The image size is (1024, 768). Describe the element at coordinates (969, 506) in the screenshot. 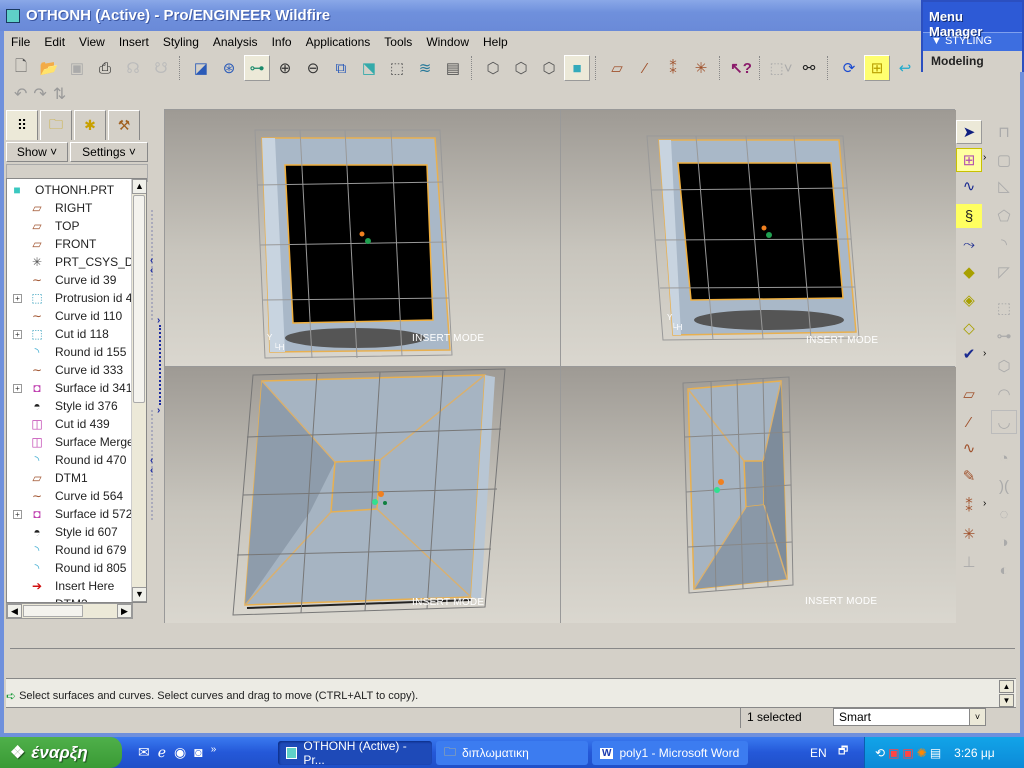

I see `datum-point-icon: ⁑` at that location.